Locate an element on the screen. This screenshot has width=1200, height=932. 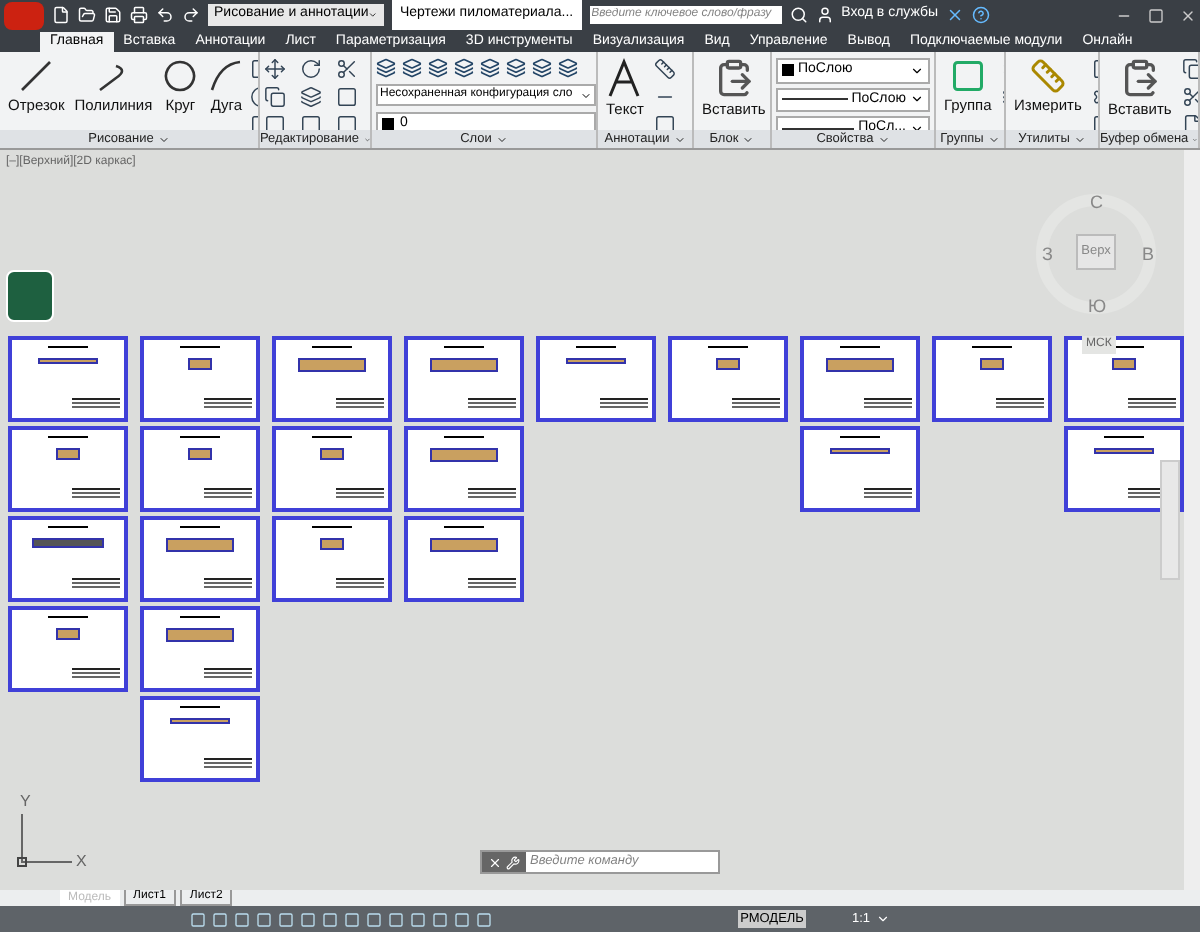
redo-icon is located at coordinates (191, 15).